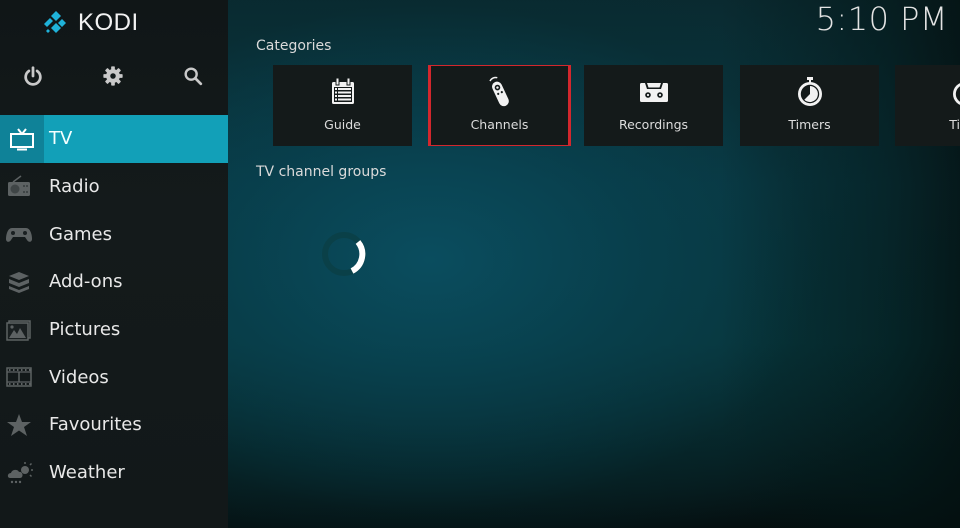 The image size is (960, 528). What do you see at coordinates (954, 92) in the screenshot?
I see `timer-rules-icon` at bounding box center [954, 92].